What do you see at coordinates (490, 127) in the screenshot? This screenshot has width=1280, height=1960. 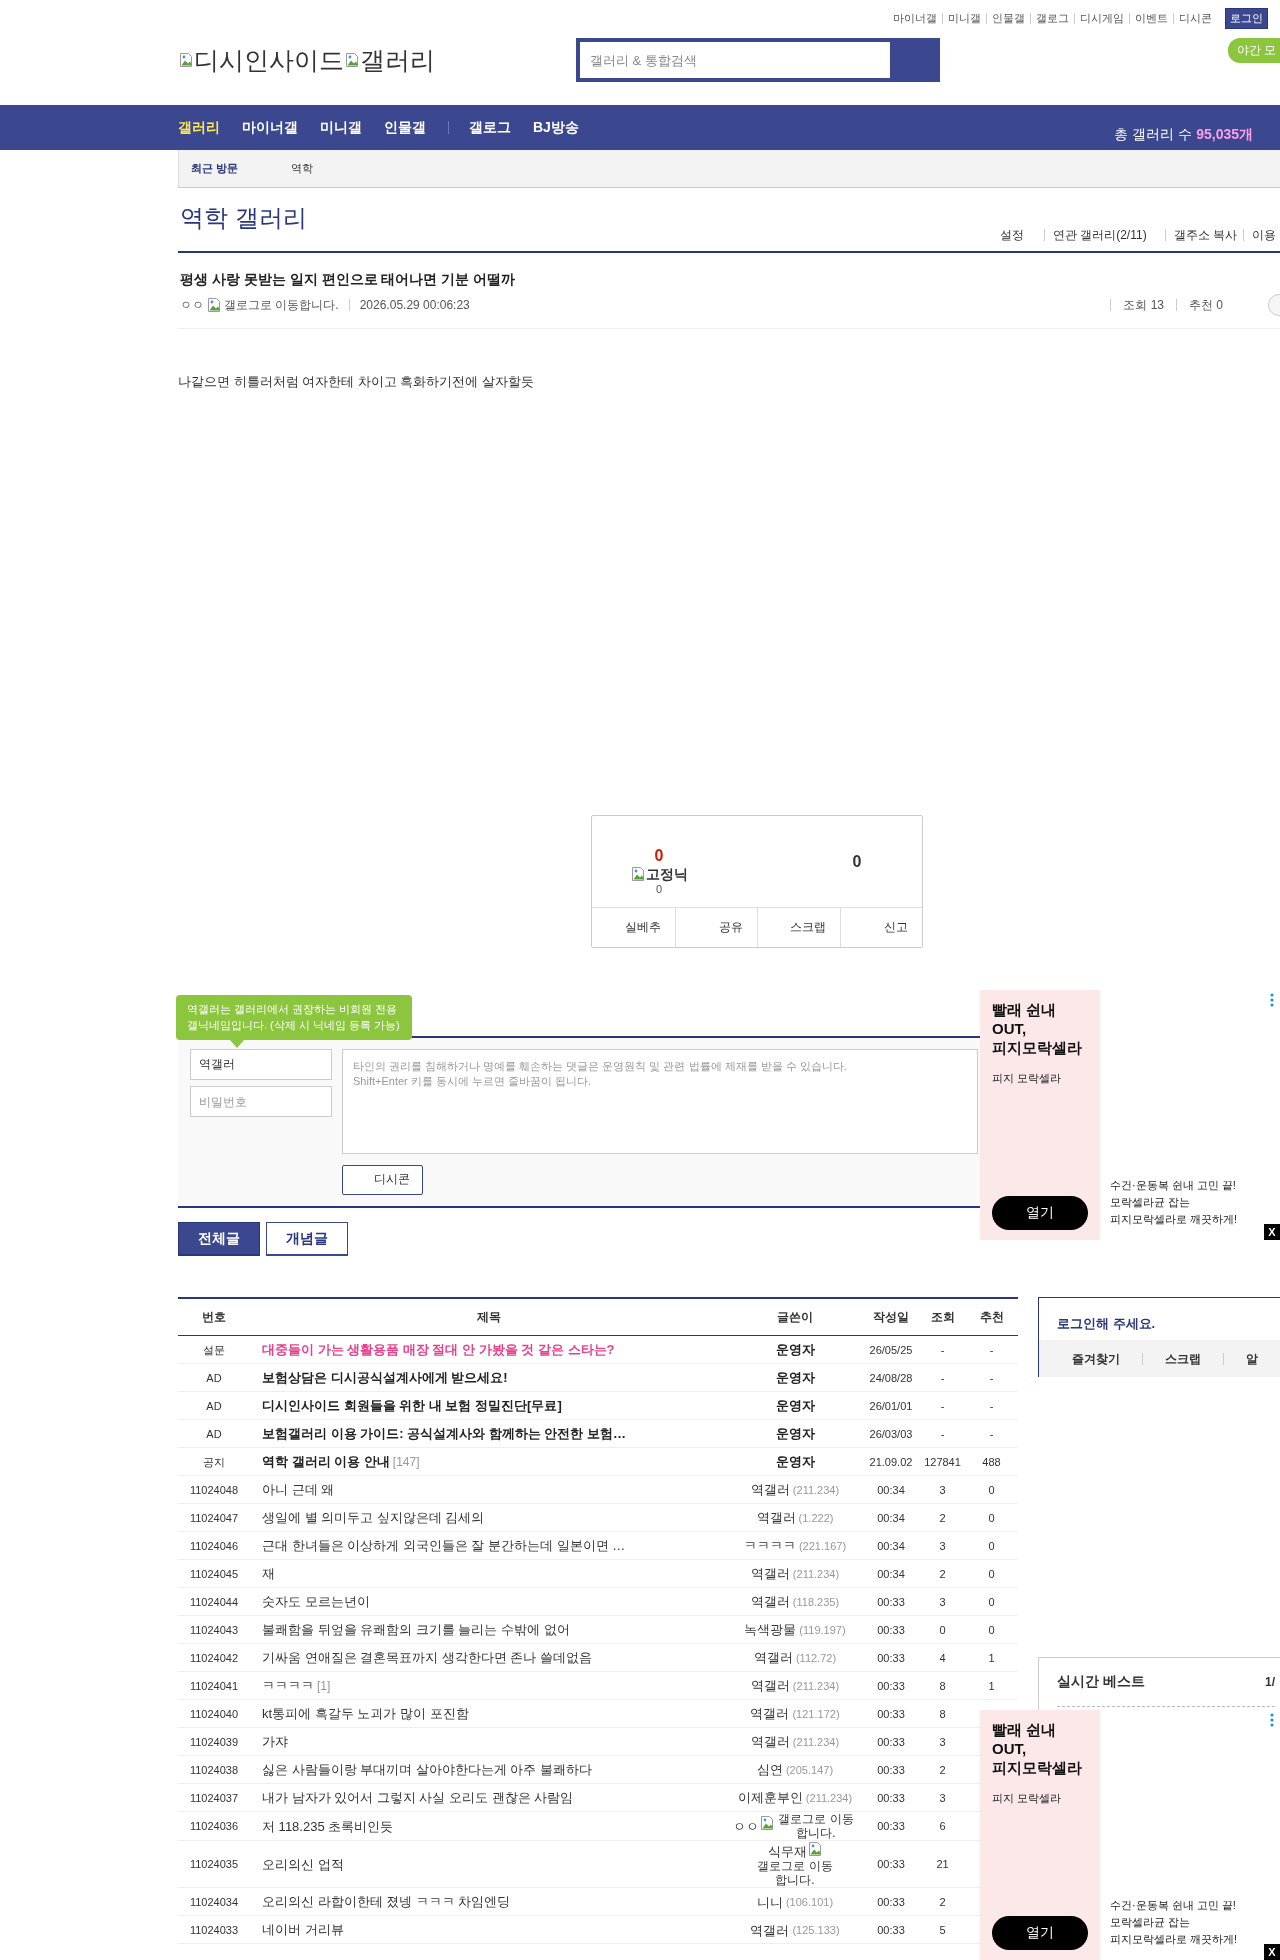 I see `nav-link: 갤로그` at bounding box center [490, 127].